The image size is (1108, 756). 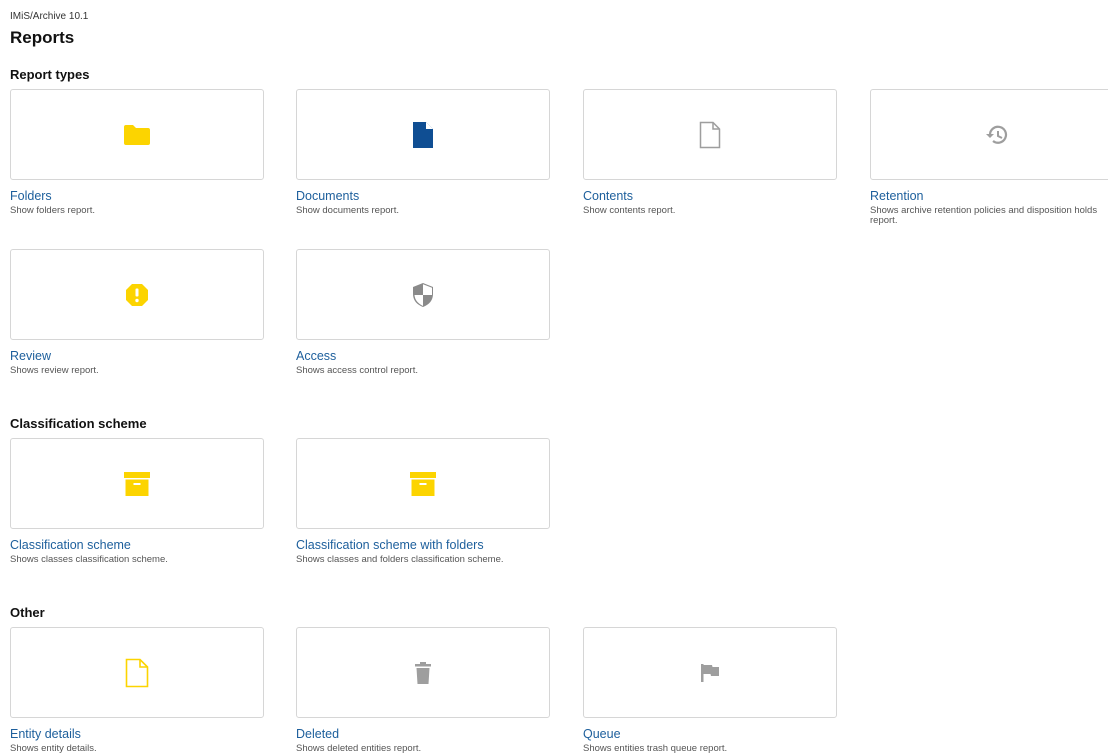 I want to click on report-card-title: Classification scheme with folders, so click(x=423, y=545).